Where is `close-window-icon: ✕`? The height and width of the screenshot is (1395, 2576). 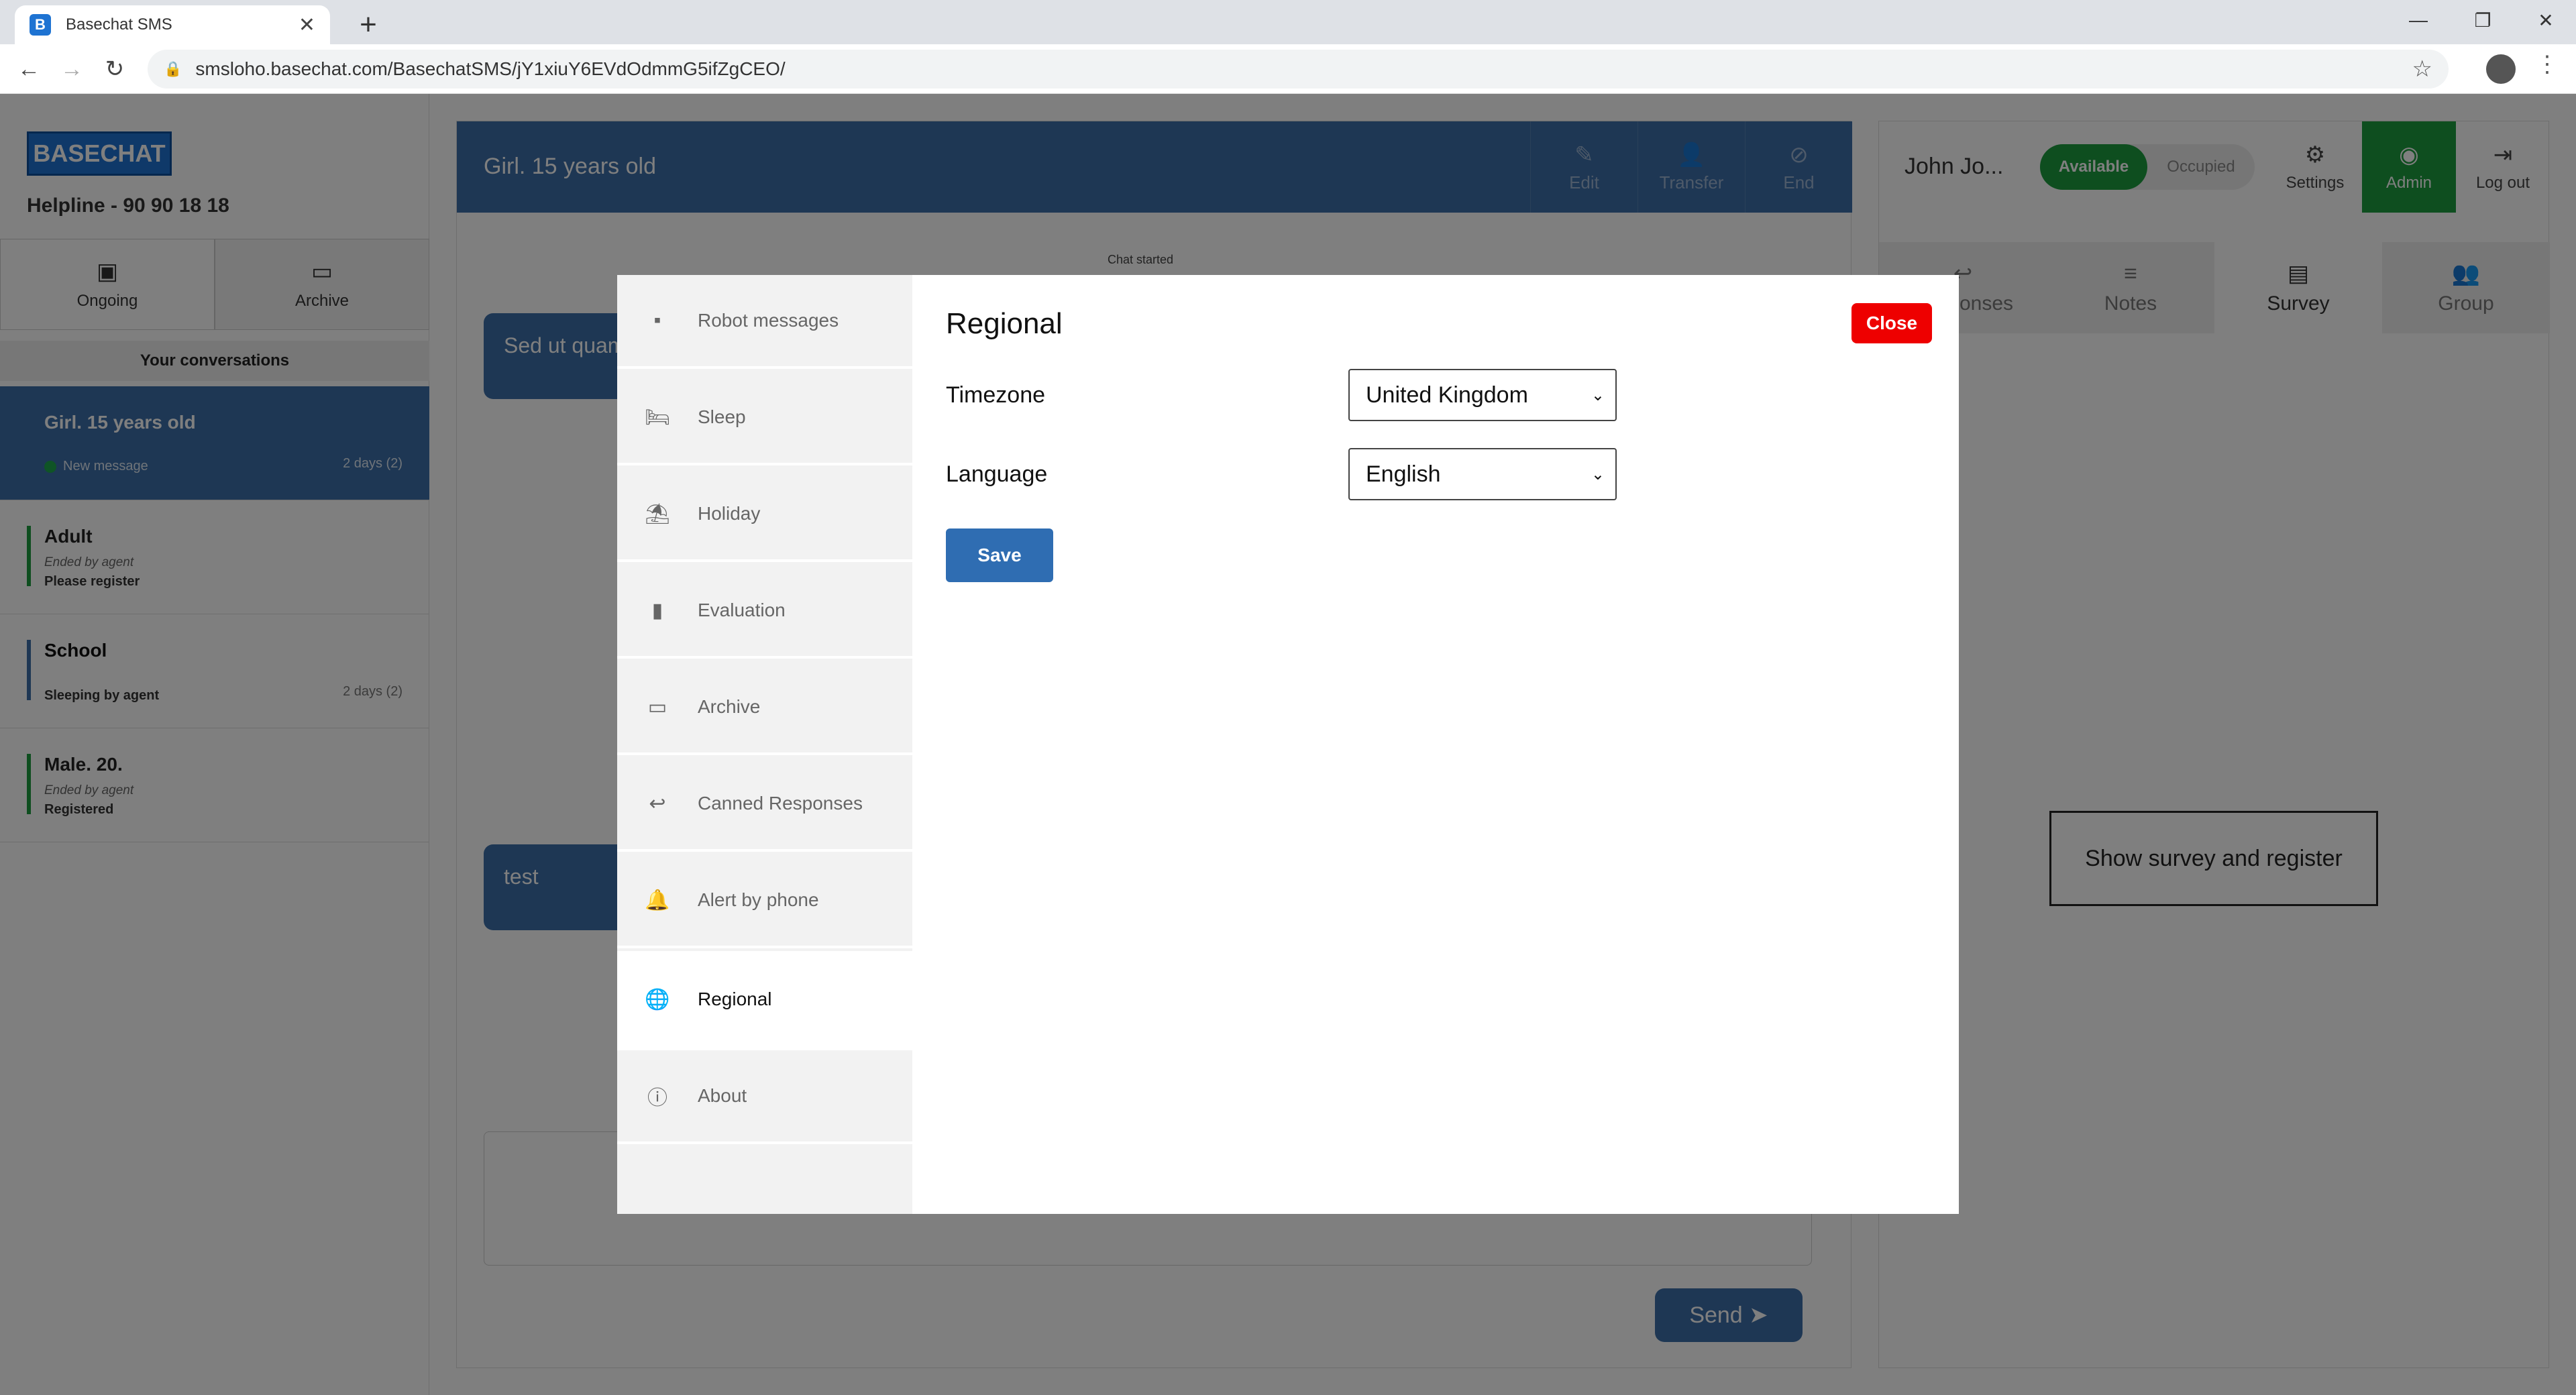 close-window-icon: ✕ is located at coordinates (2546, 20).